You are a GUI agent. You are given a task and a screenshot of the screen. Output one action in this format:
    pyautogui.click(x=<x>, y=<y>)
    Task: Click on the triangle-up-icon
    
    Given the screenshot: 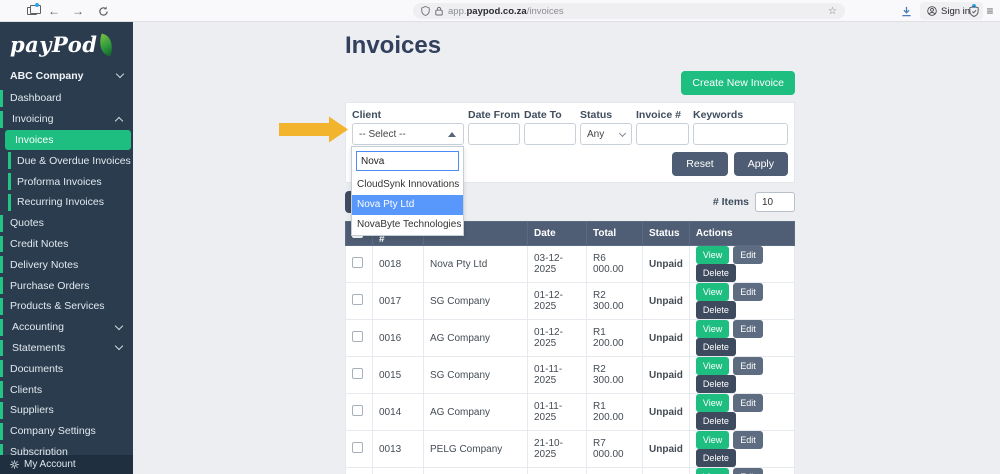 What is the action you would take?
    pyautogui.click(x=452, y=134)
    